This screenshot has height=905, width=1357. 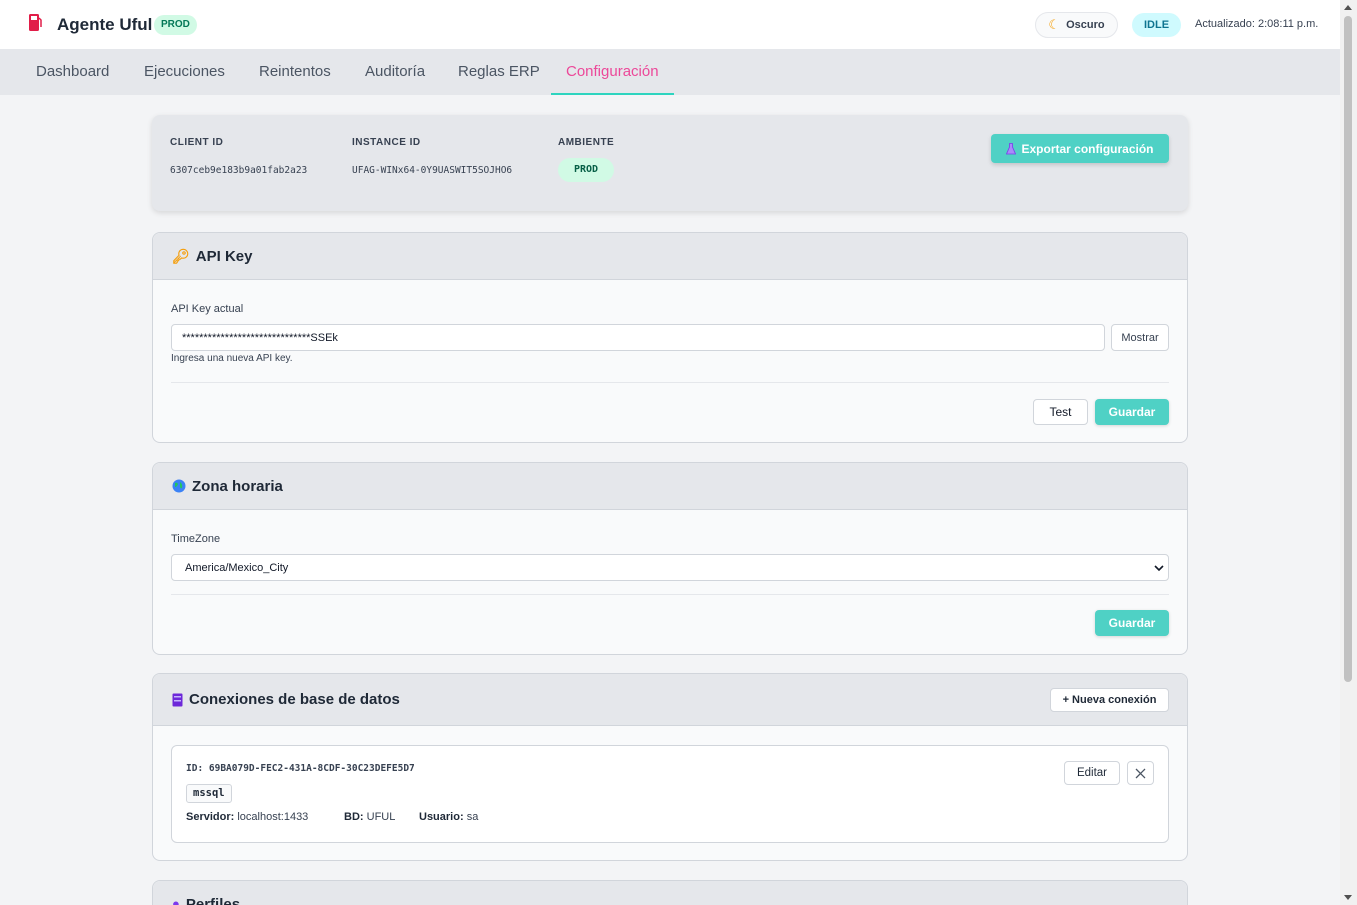 I want to click on tab-reintentos: Reintentos, so click(x=295, y=72).